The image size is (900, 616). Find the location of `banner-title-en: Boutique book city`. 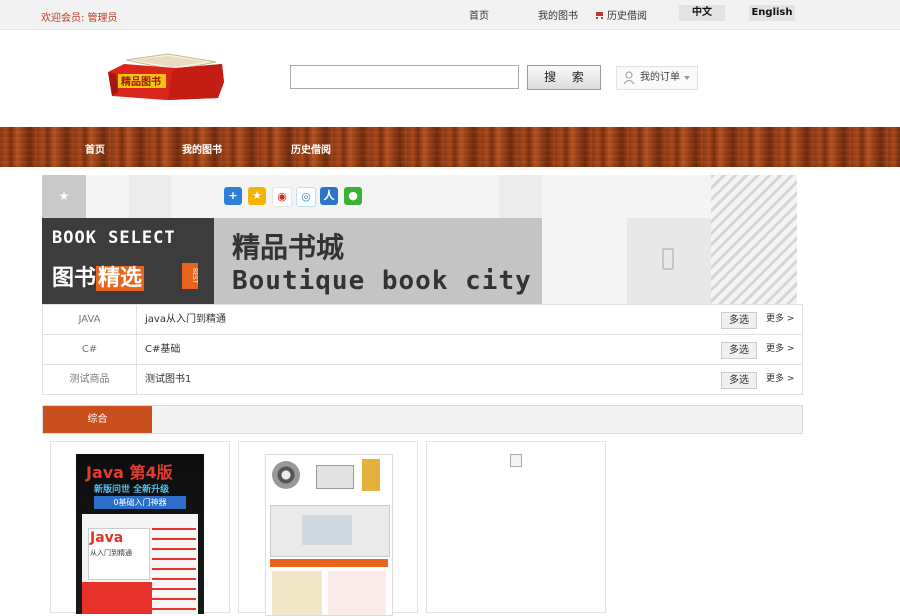

banner-title-en: Boutique book city is located at coordinates (382, 281).